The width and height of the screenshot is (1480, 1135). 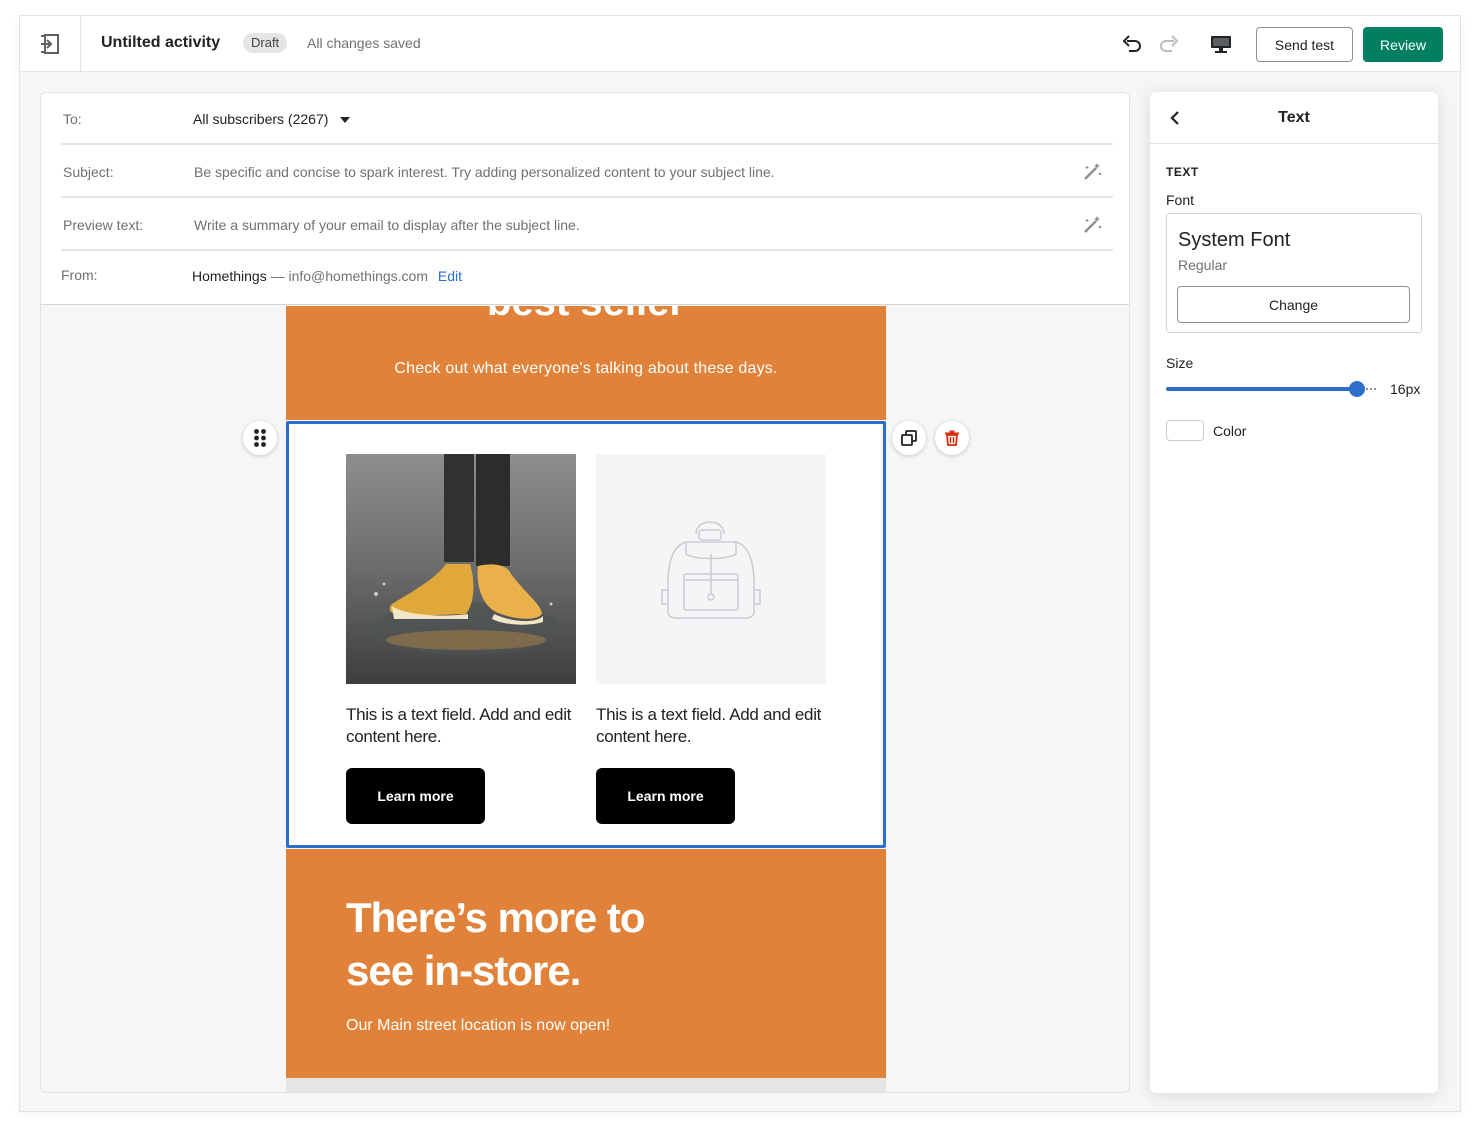 I want to click on from-label: From:, so click(x=79, y=275).